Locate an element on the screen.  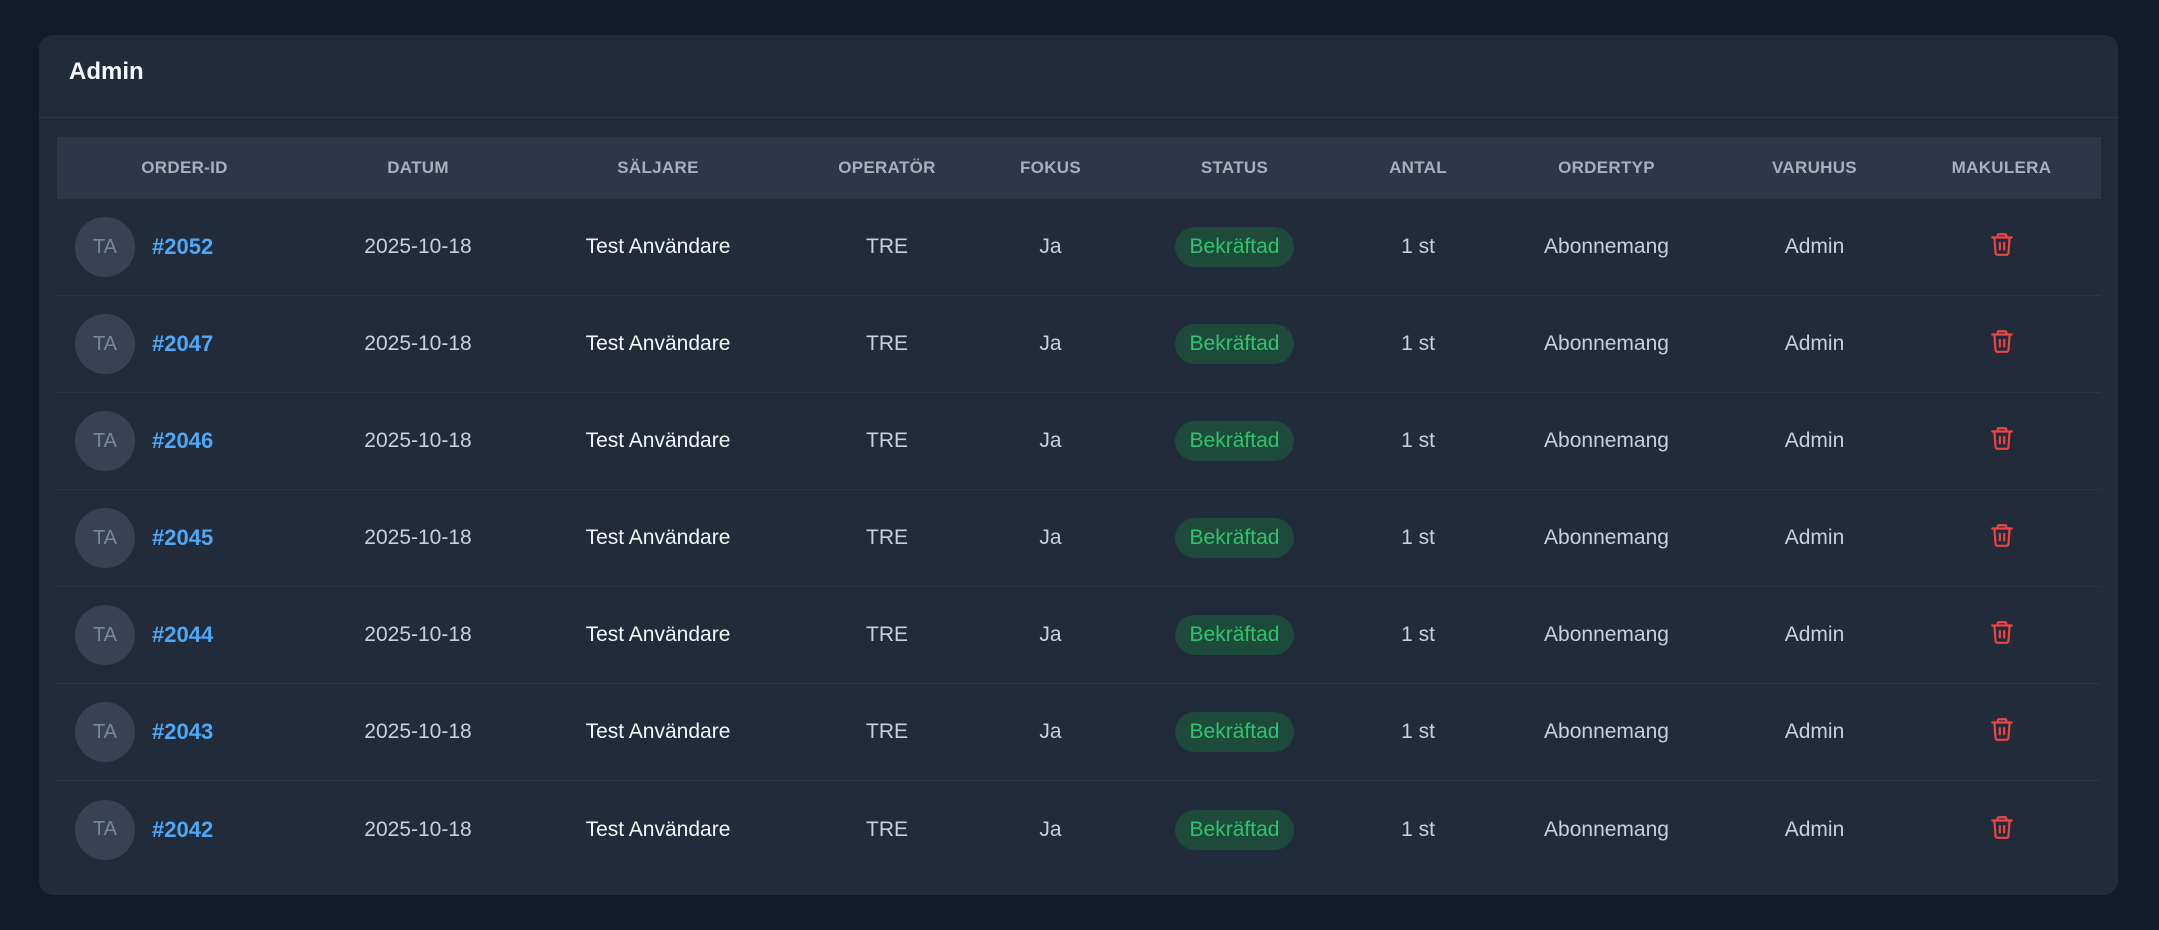
order-id-cell: TA #2047 is located at coordinates (184, 344).